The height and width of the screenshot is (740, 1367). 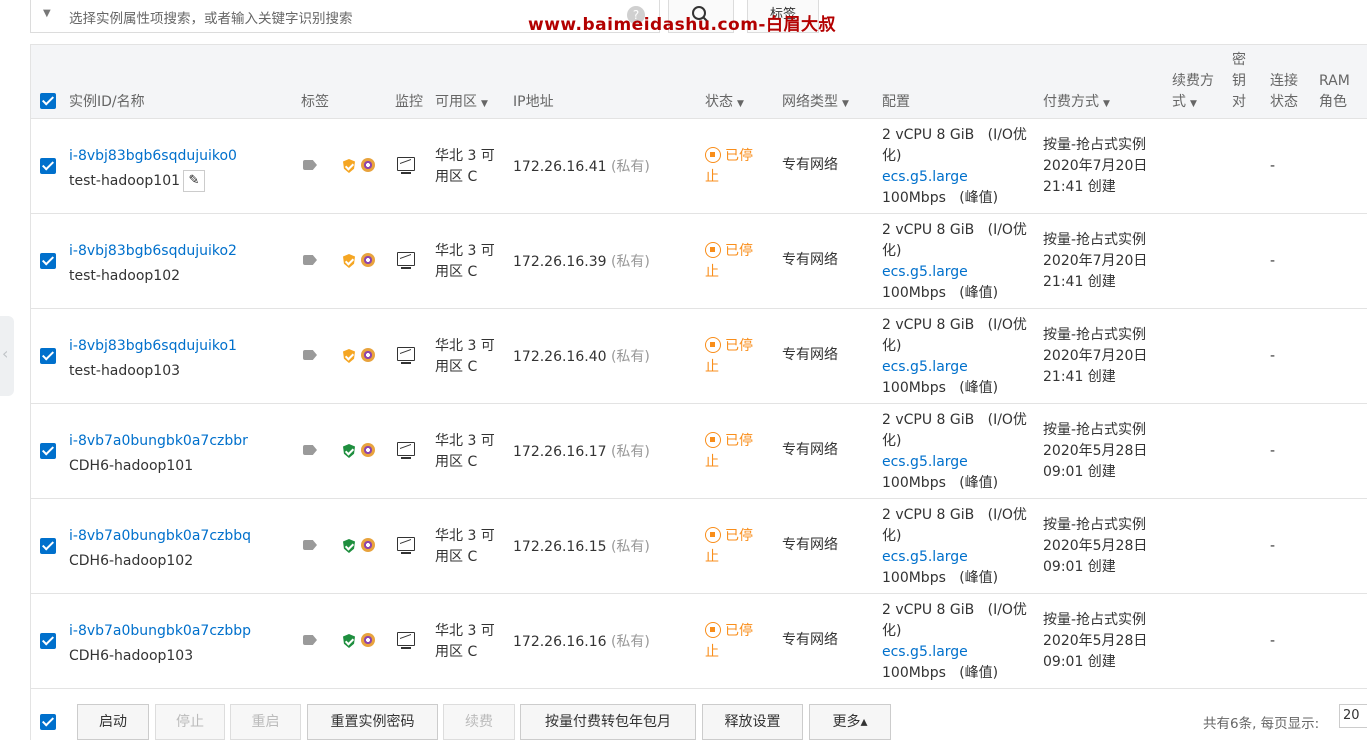 What do you see at coordinates (409, 102) in the screenshot?
I see `col-monitor: 监控` at bounding box center [409, 102].